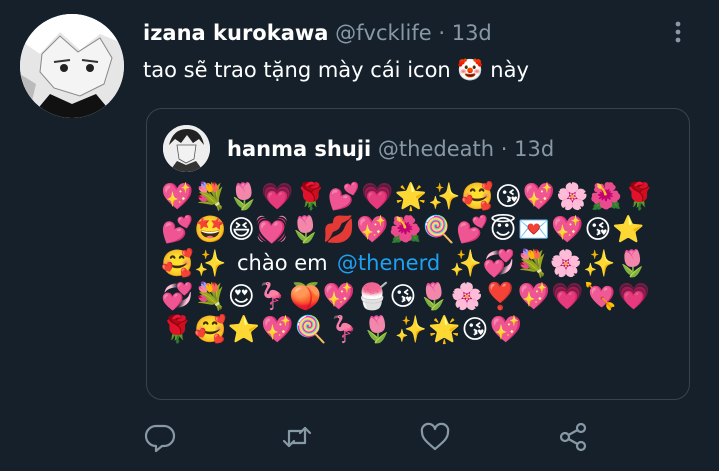 This screenshot has height=471, width=719. I want to click on author-name: izana kurokawa, so click(235, 33).